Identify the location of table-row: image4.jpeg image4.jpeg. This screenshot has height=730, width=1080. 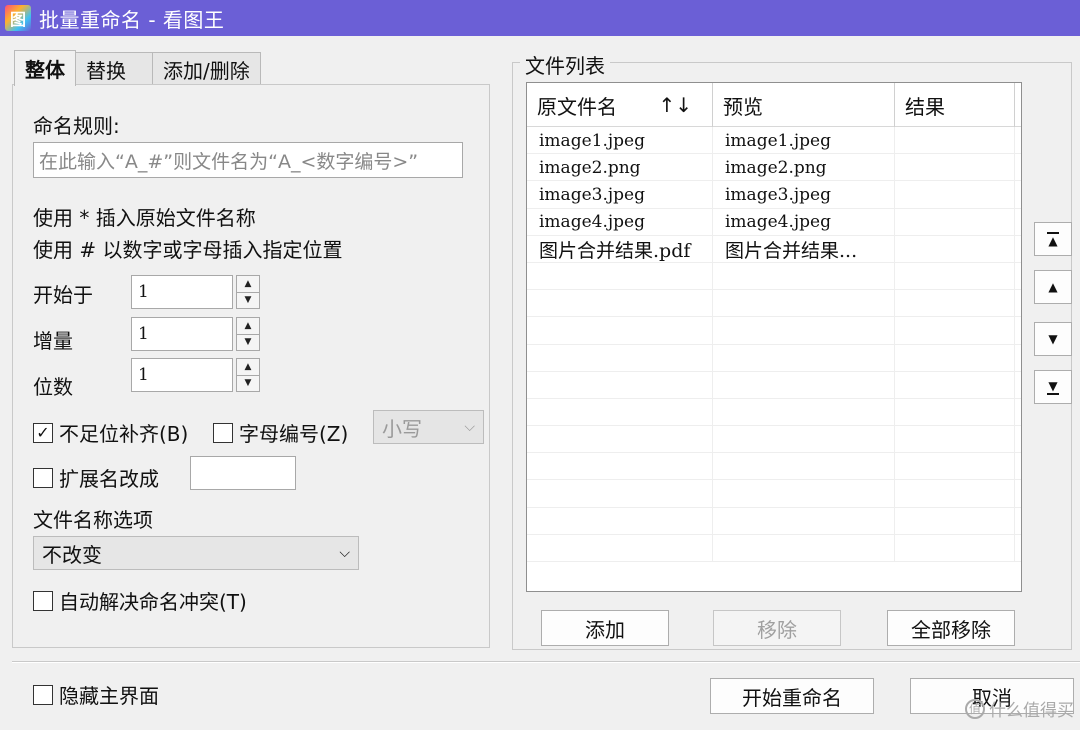
(774, 222).